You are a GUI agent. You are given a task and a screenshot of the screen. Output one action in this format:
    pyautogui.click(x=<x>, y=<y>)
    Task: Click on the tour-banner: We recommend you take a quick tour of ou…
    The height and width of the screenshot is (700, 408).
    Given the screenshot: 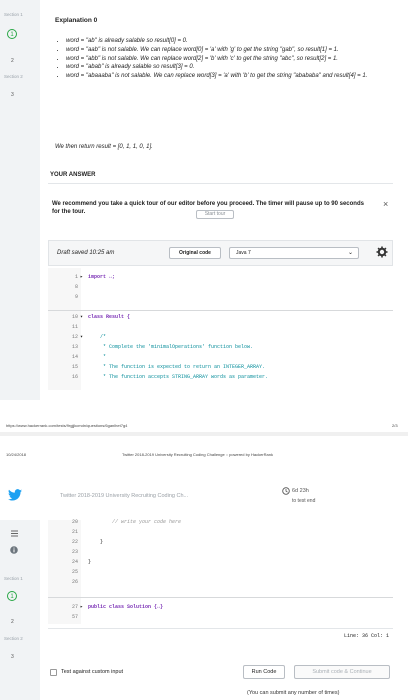 What is the action you would take?
    pyautogui.click(x=220, y=211)
    